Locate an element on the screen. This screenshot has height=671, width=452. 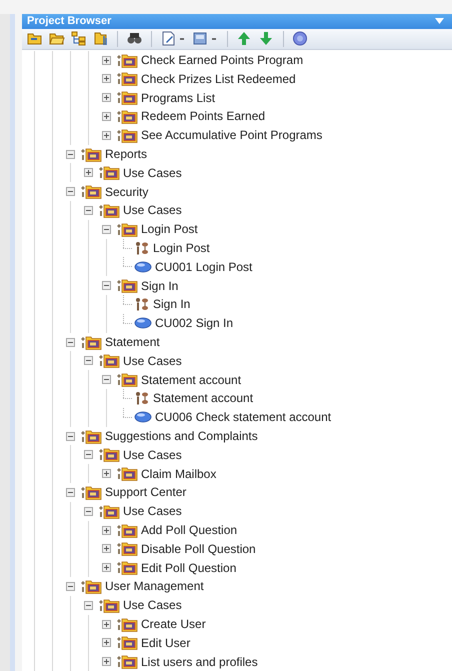
down-arrow-icon is located at coordinates (266, 39).